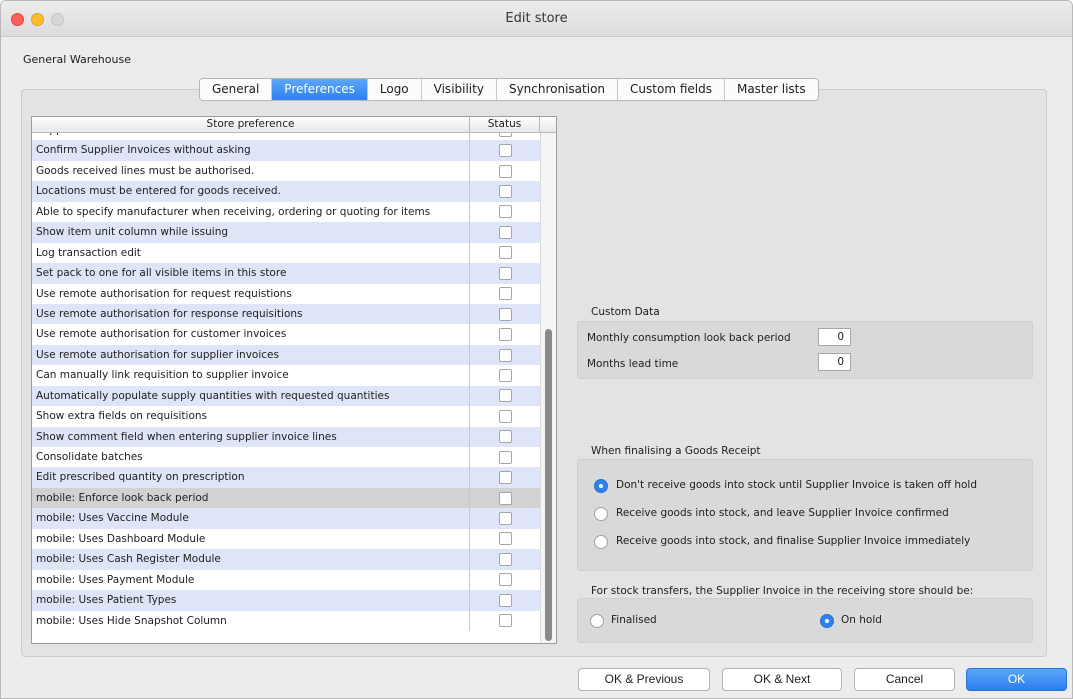 The width and height of the screenshot is (1073, 699). I want to click on tab-preferences: Preferences, so click(320, 89).